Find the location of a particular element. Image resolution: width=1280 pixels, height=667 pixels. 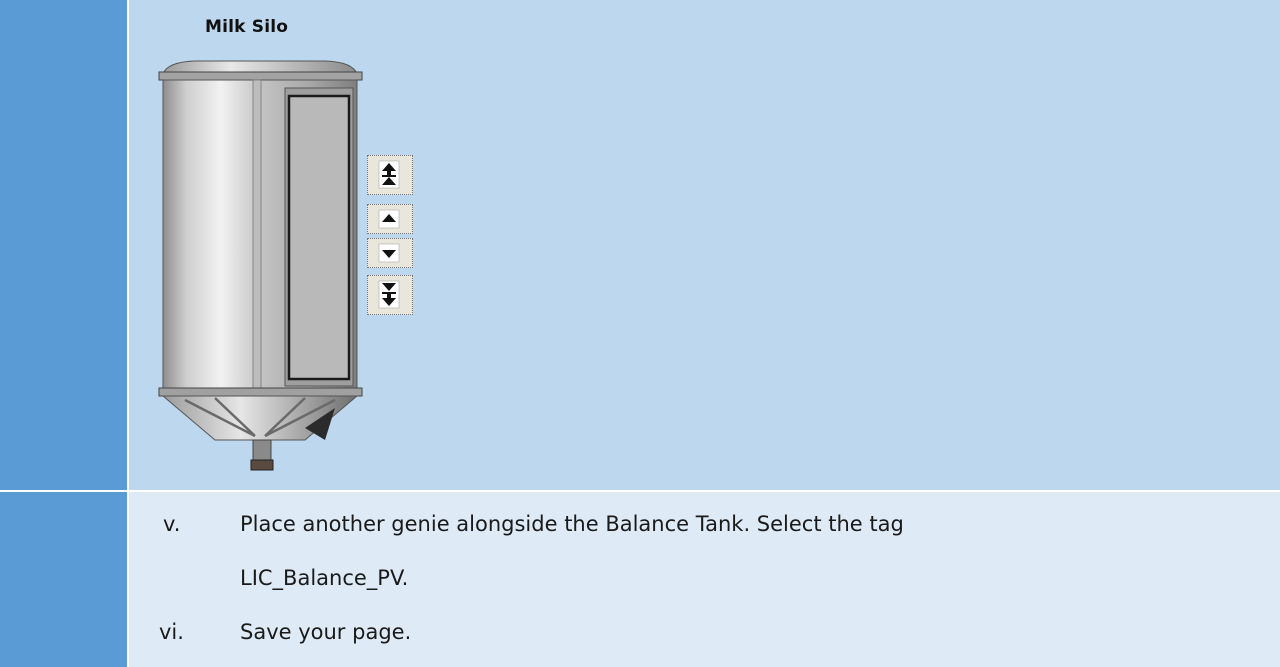

down-arrow-icon is located at coordinates (389, 253).